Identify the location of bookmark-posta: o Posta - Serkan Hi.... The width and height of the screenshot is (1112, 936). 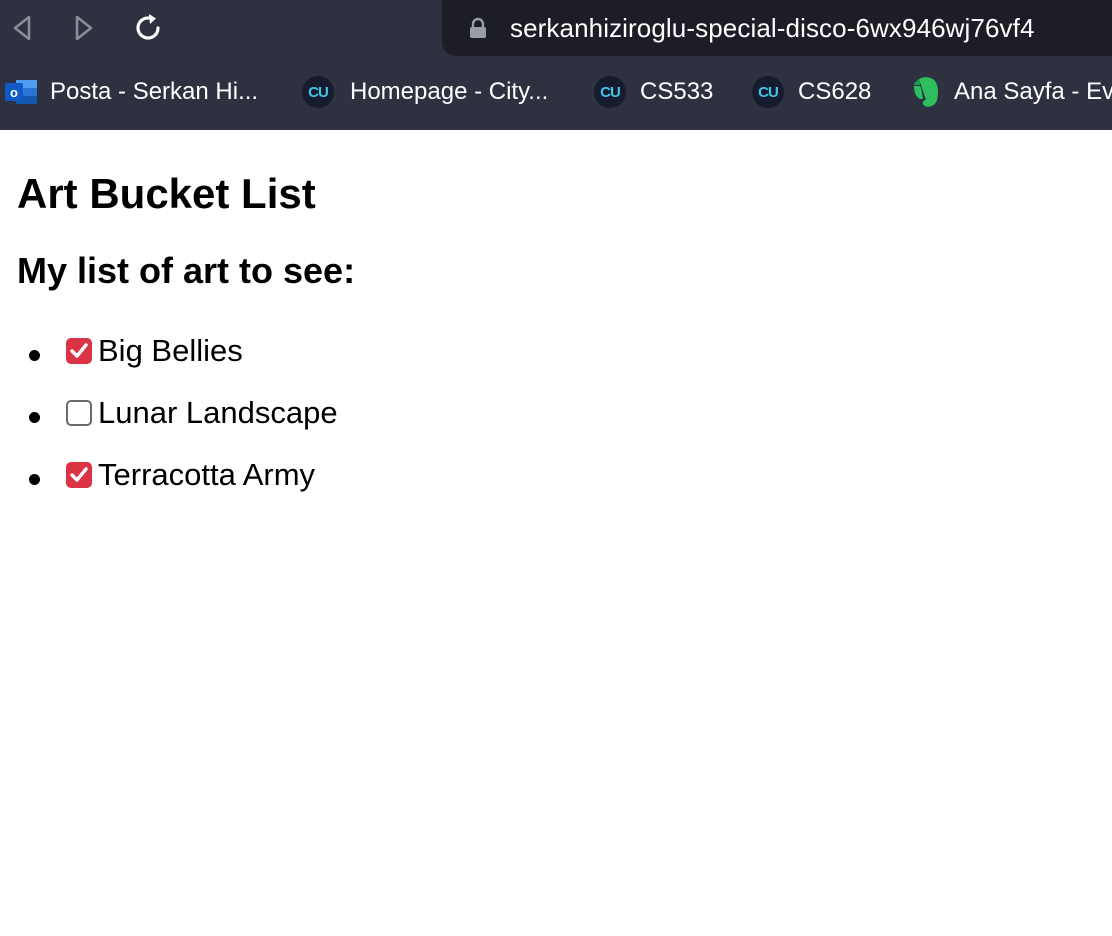
(131, 92).